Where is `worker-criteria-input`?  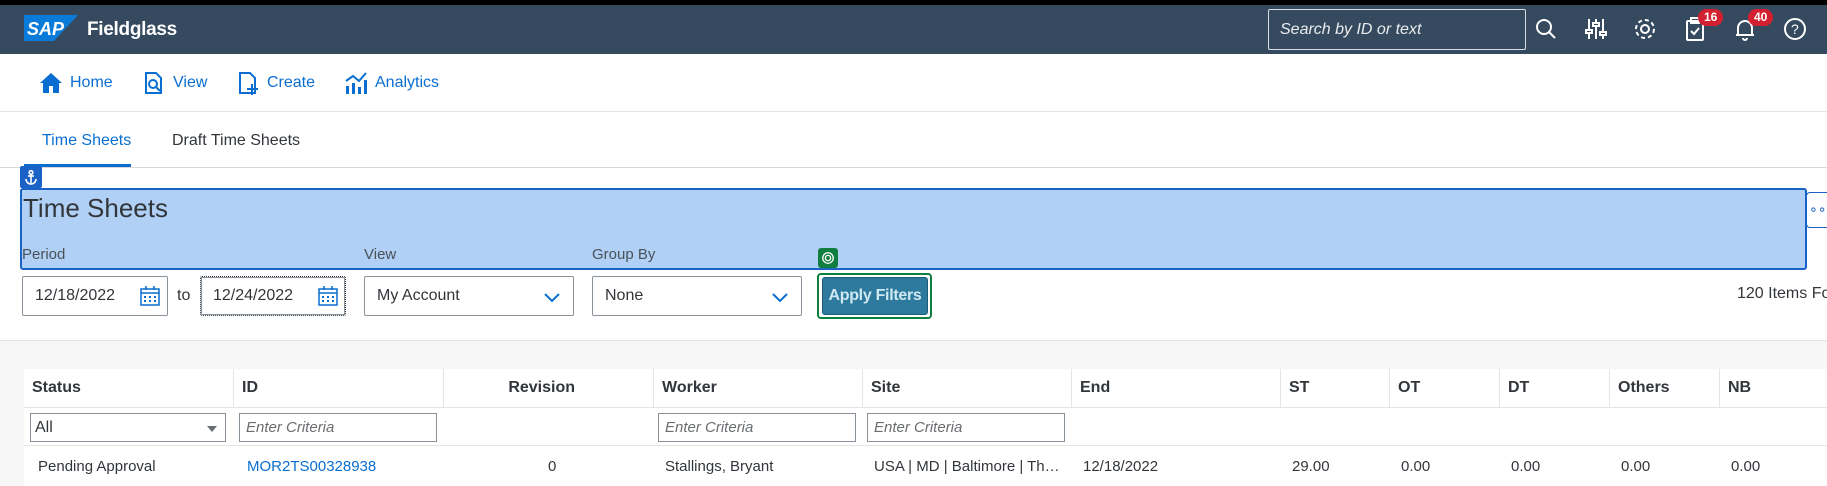 worker-criteria-input is located at coordinates (757, 427).